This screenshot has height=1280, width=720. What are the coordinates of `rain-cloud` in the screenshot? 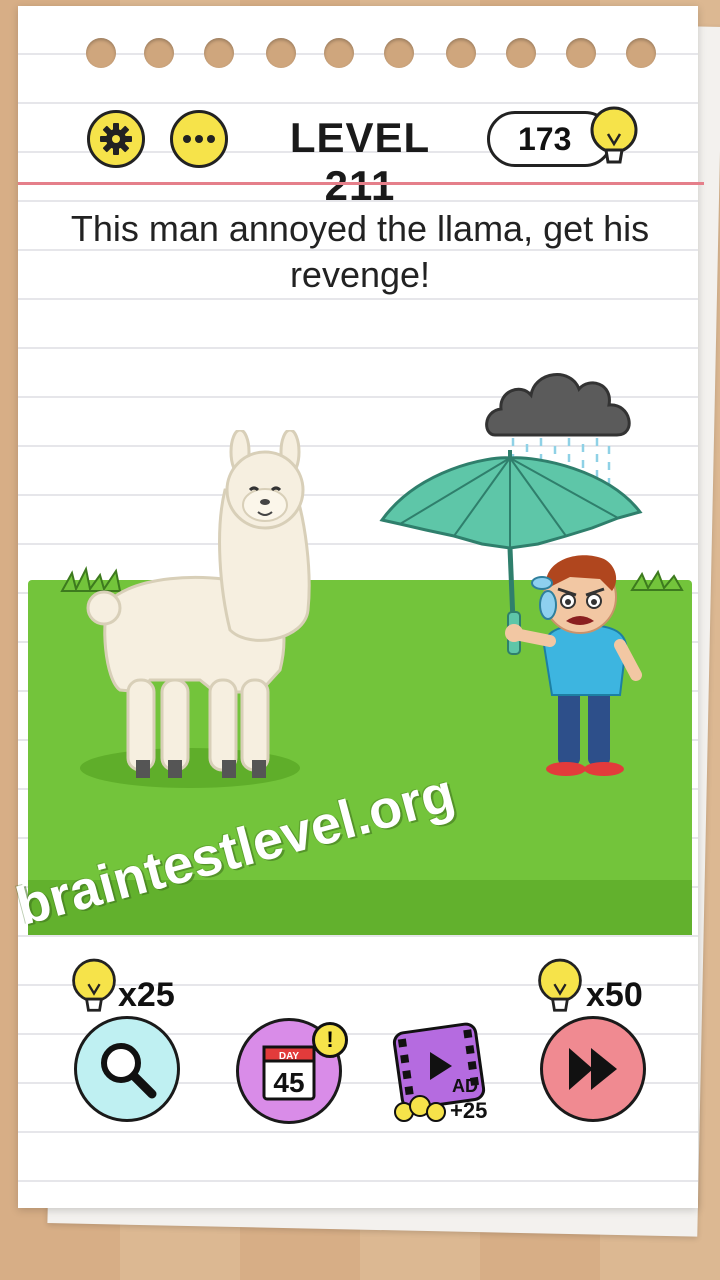 It's located at (561, 404).